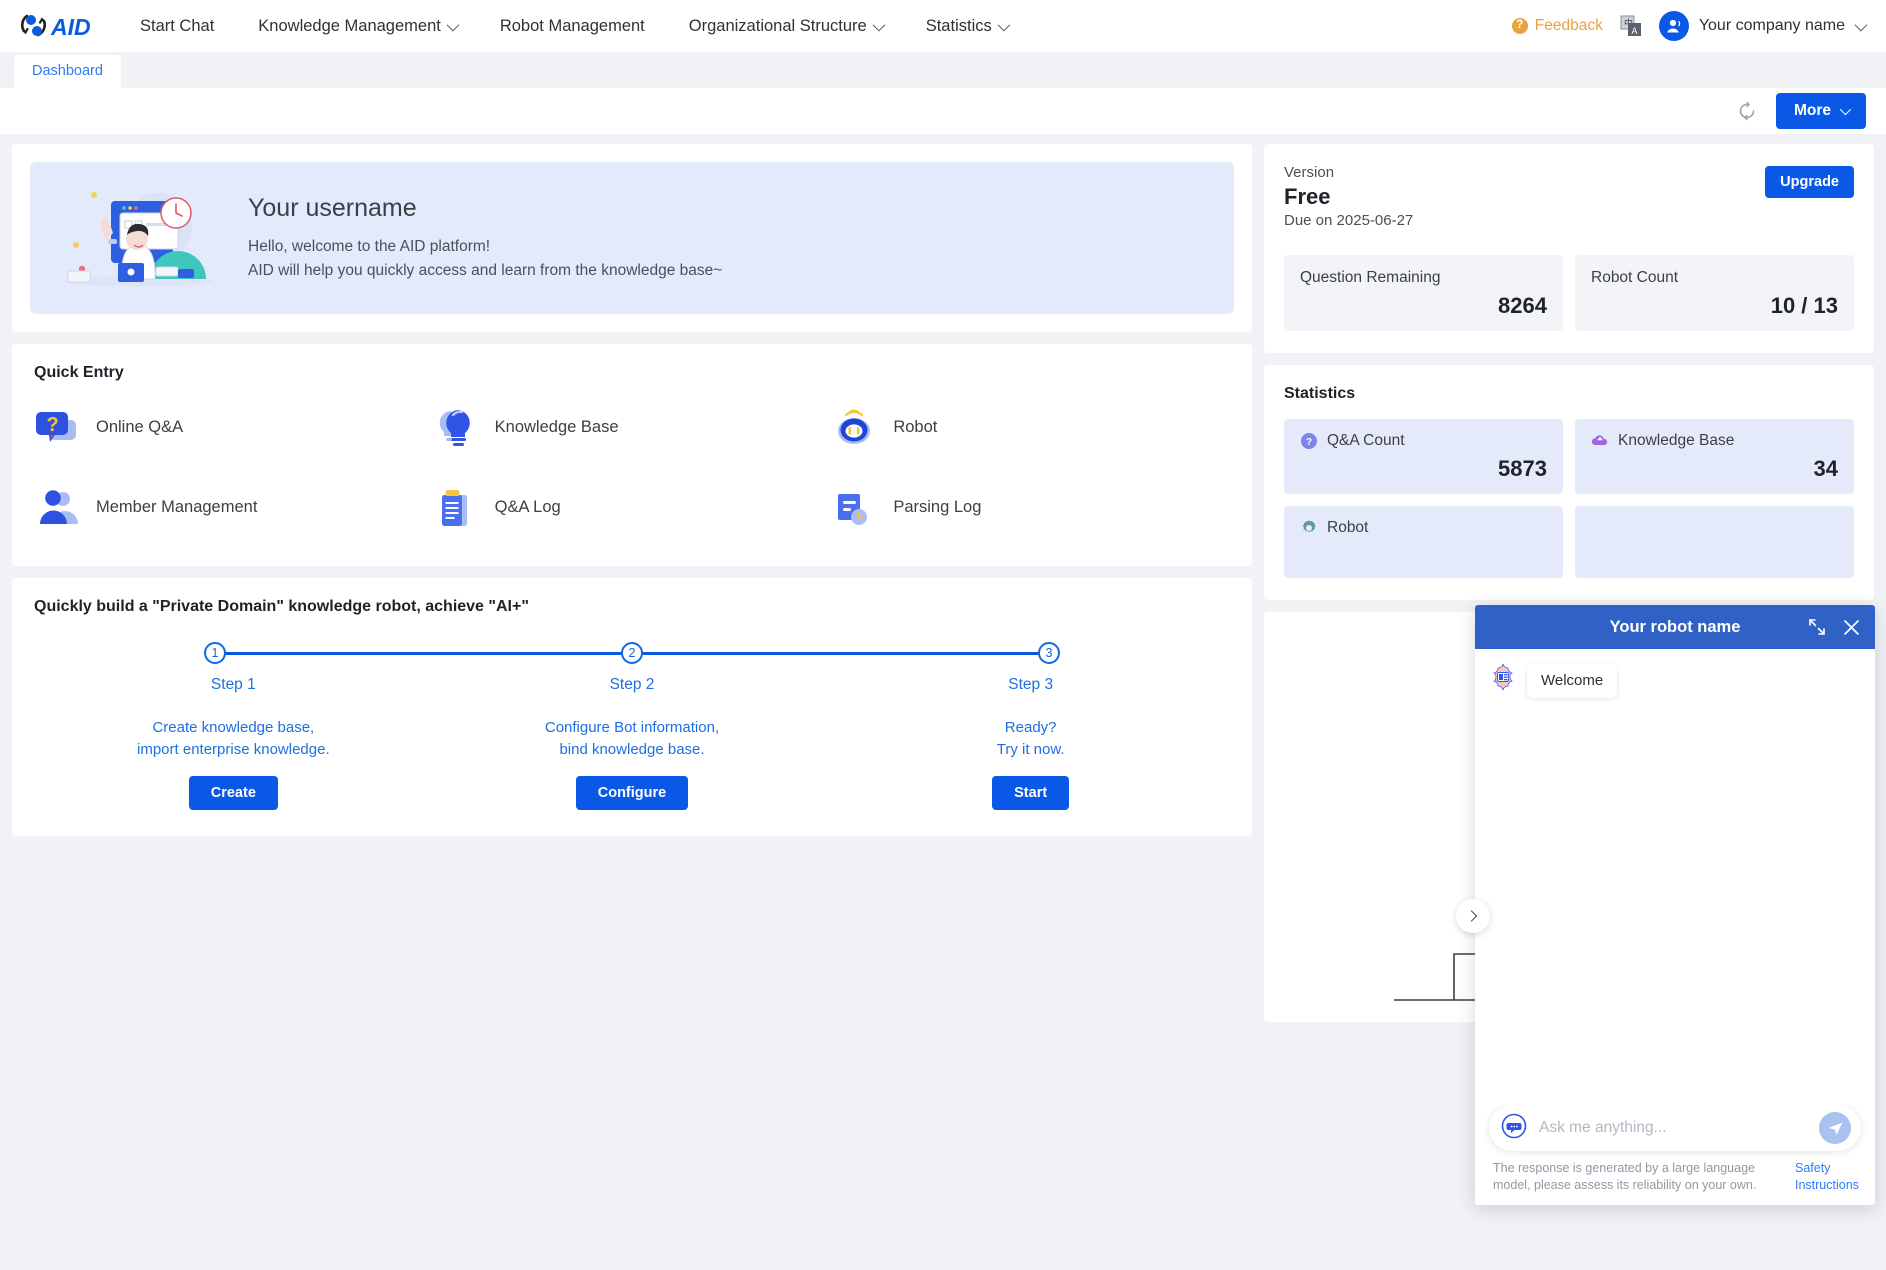 Image resolution: width=1886 pixels, height=1270 pixels. Describe the element at coordinates (1851, 627) in the screenshot. I see `close-icon` at that location.